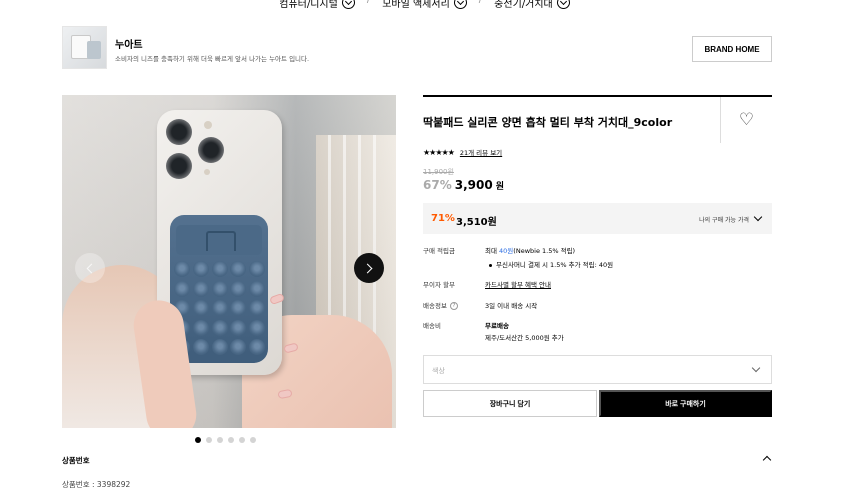 This screenshot has width=849, height=496. I want to click on product-title-bar: 딱붙패드 실리콘 양면 흡착 멀티 부착 거치대_9color ♡, so click(597, 119).